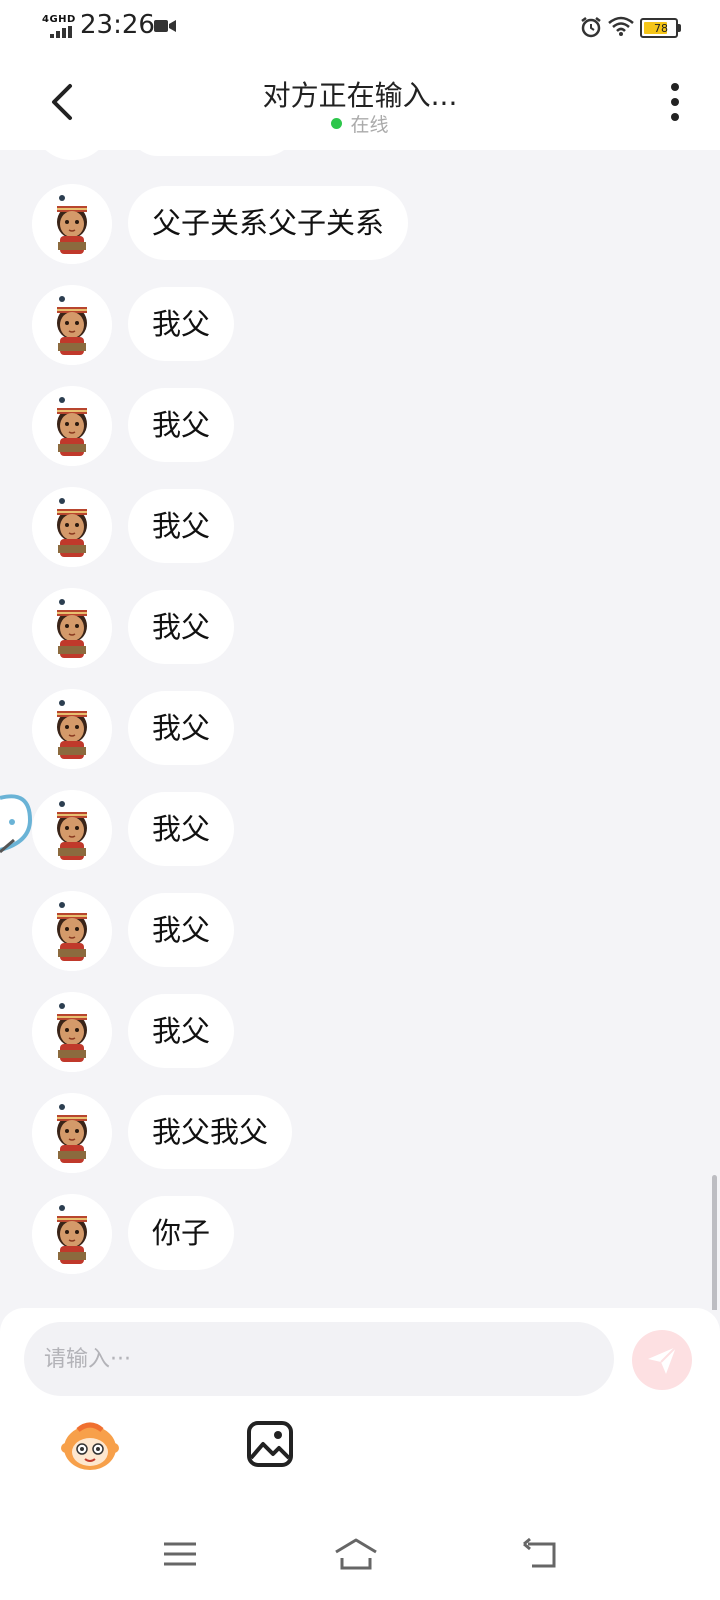 The width and height of the screenshot is (720, 1600). I want to click on online-status: 在线, so click(360, 123).